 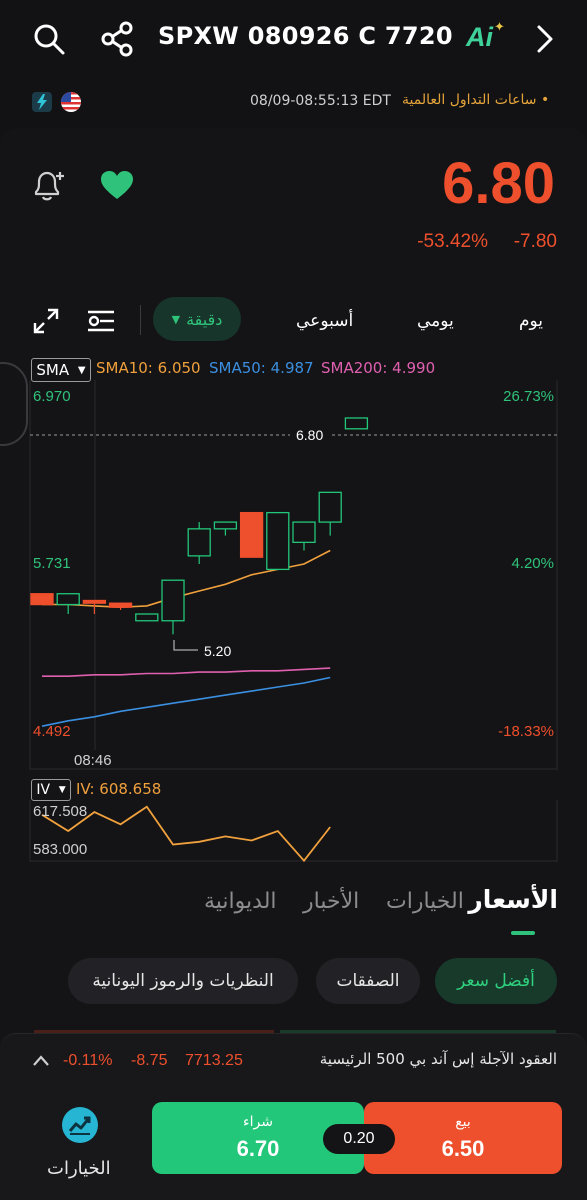 I want to click on low-marker-label: 5.20, so click(x=217, y=651).